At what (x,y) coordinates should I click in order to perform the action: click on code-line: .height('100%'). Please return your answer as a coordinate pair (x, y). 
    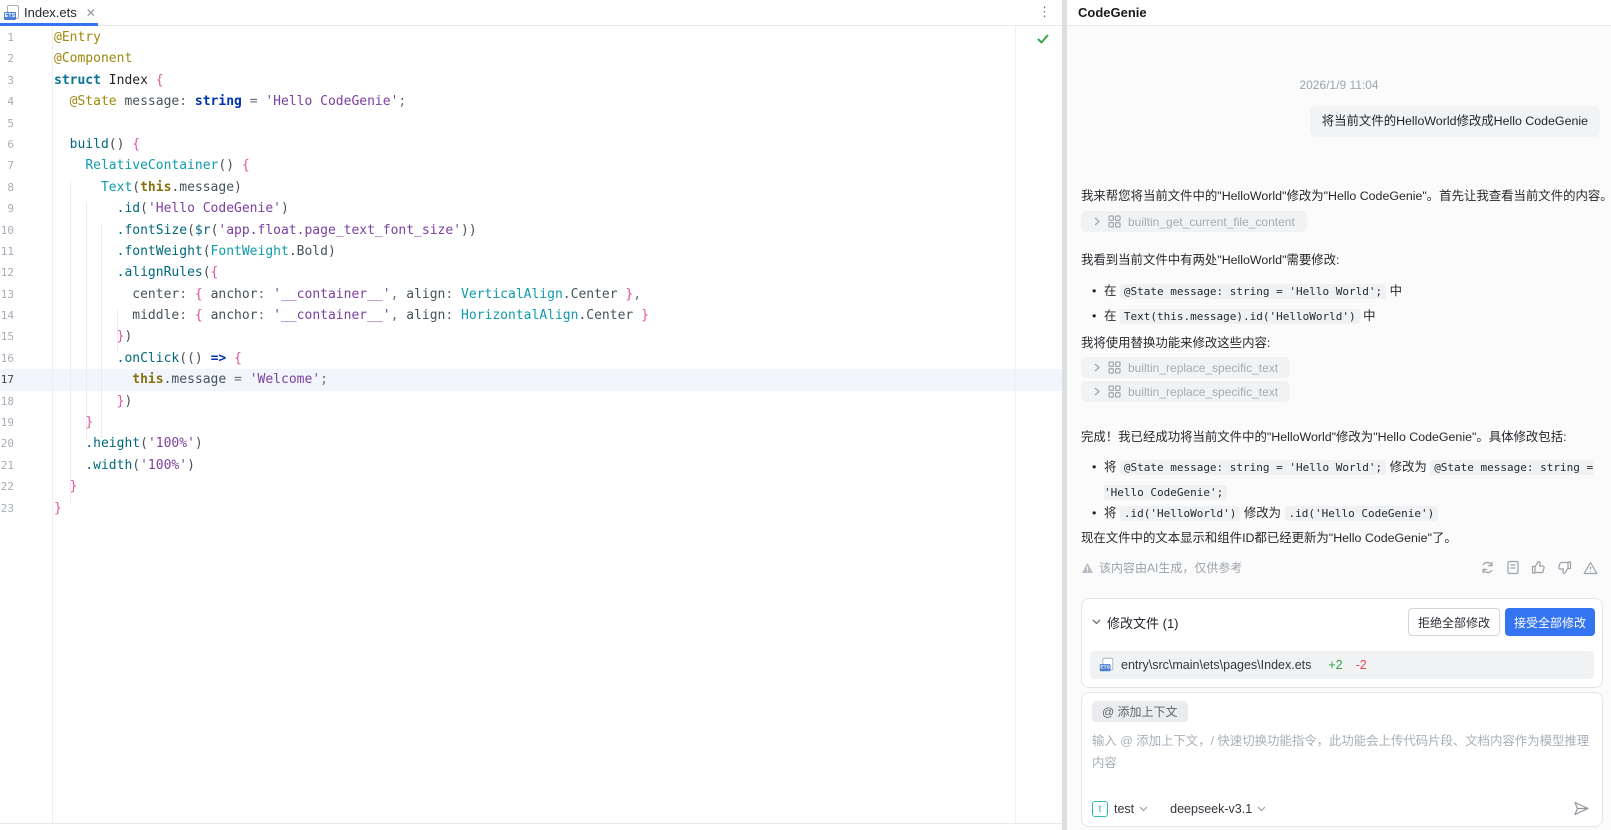
    Looking at the image, I should click on (144, 444).